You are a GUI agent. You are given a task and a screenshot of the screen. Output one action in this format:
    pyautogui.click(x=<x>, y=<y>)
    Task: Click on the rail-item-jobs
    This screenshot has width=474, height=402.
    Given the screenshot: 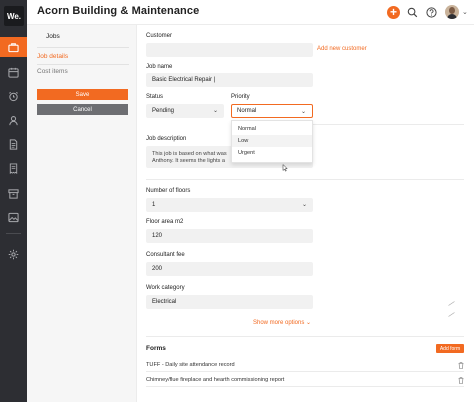 What is the action you would take?
    pyautogui.click(x=13, y=47)
    